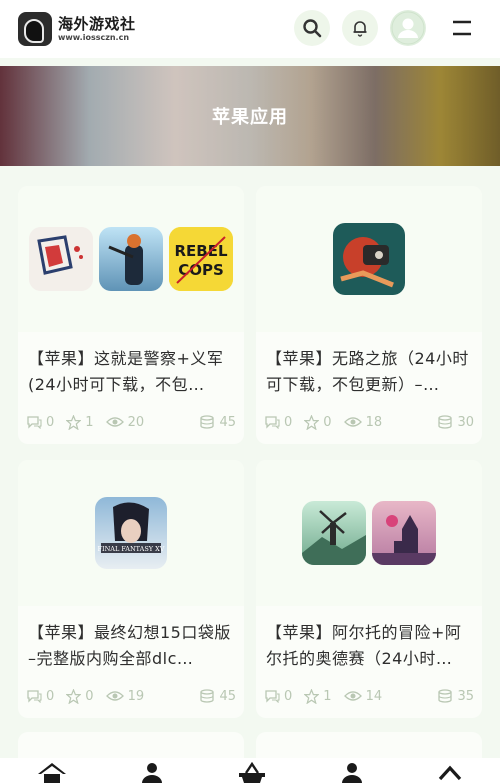 The width and height of the screenshot is (500, 783). What do you see at coordinates (334, 533) in the screenshot?
I see `altos-adventure-app-icon` at bounding box center [334, 533].